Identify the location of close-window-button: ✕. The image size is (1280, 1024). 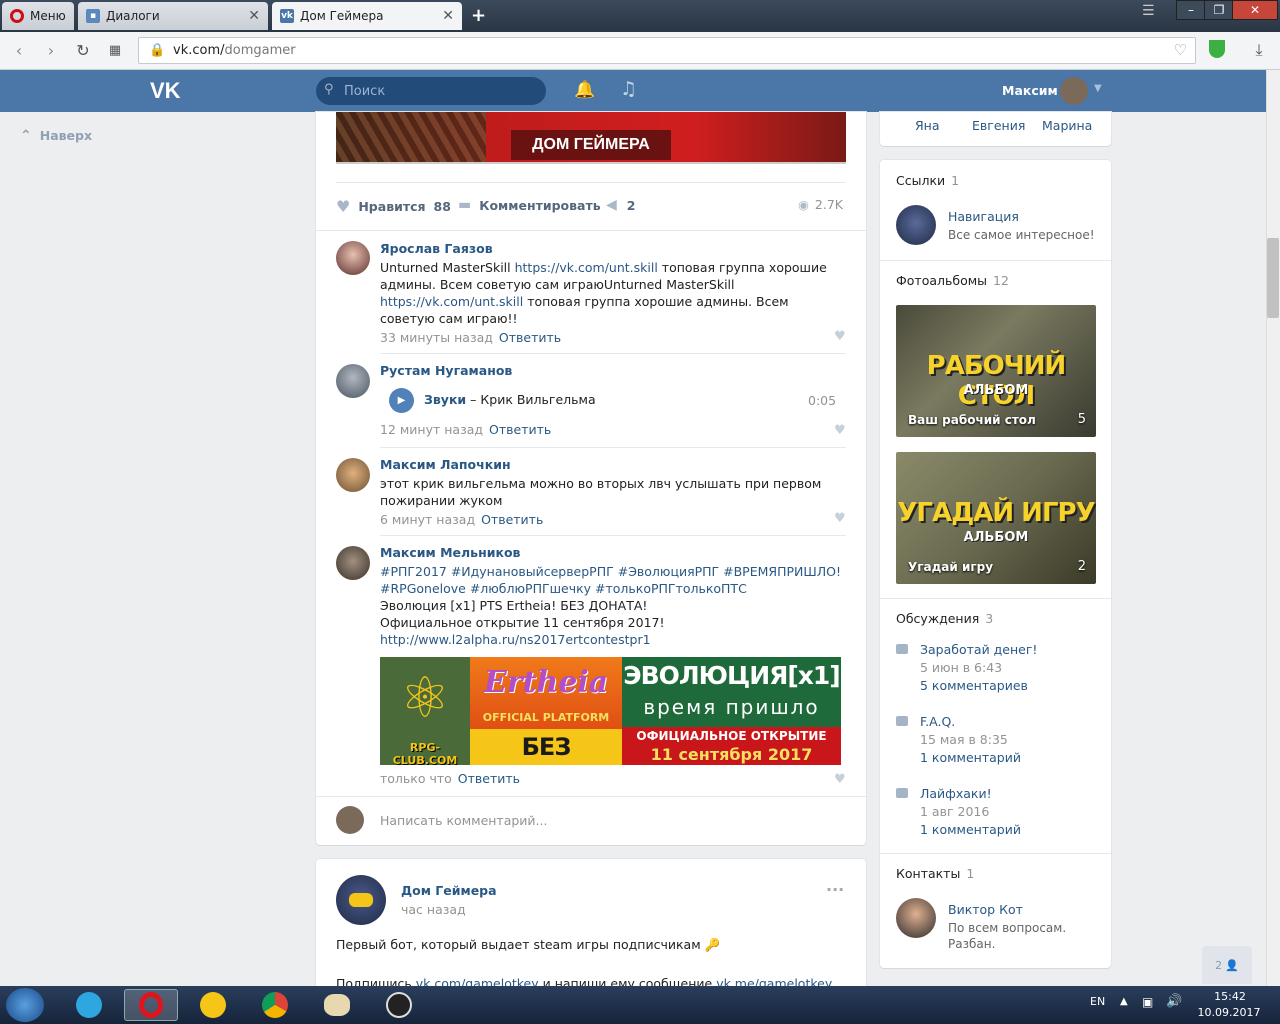
(1255, 10).